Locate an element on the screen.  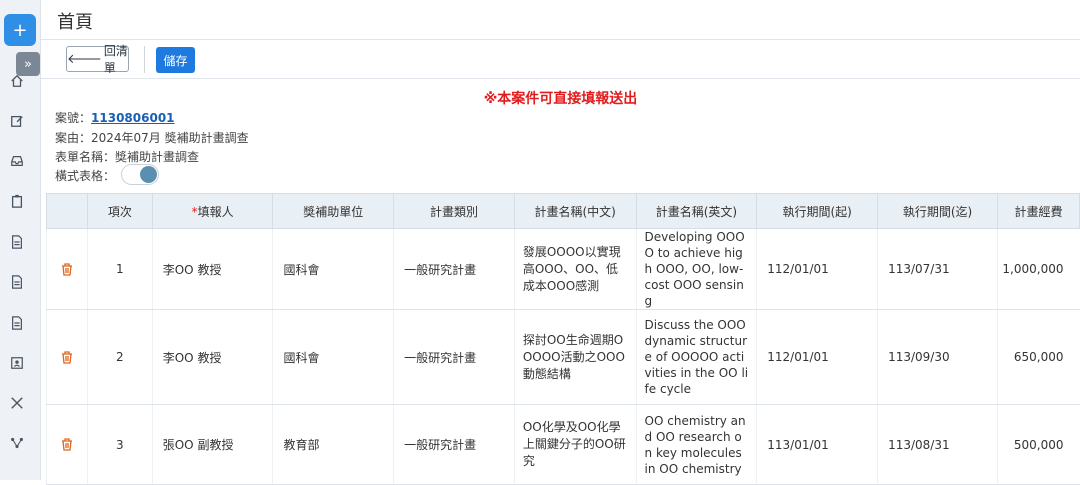
cell-reporter: 張OO 副教授 is located at coordinates (212, 444).